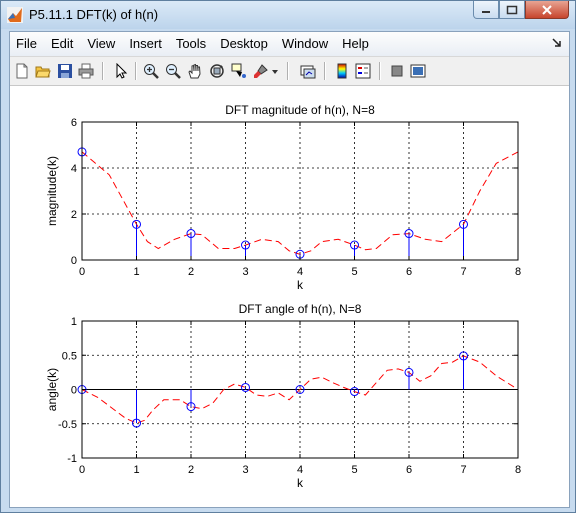 The height and width of the screenshot is (513, 576). Describe the element at coordinates (52, 191) in the screenshot. I see `y-axis-label: magnitude(k)` at that location.